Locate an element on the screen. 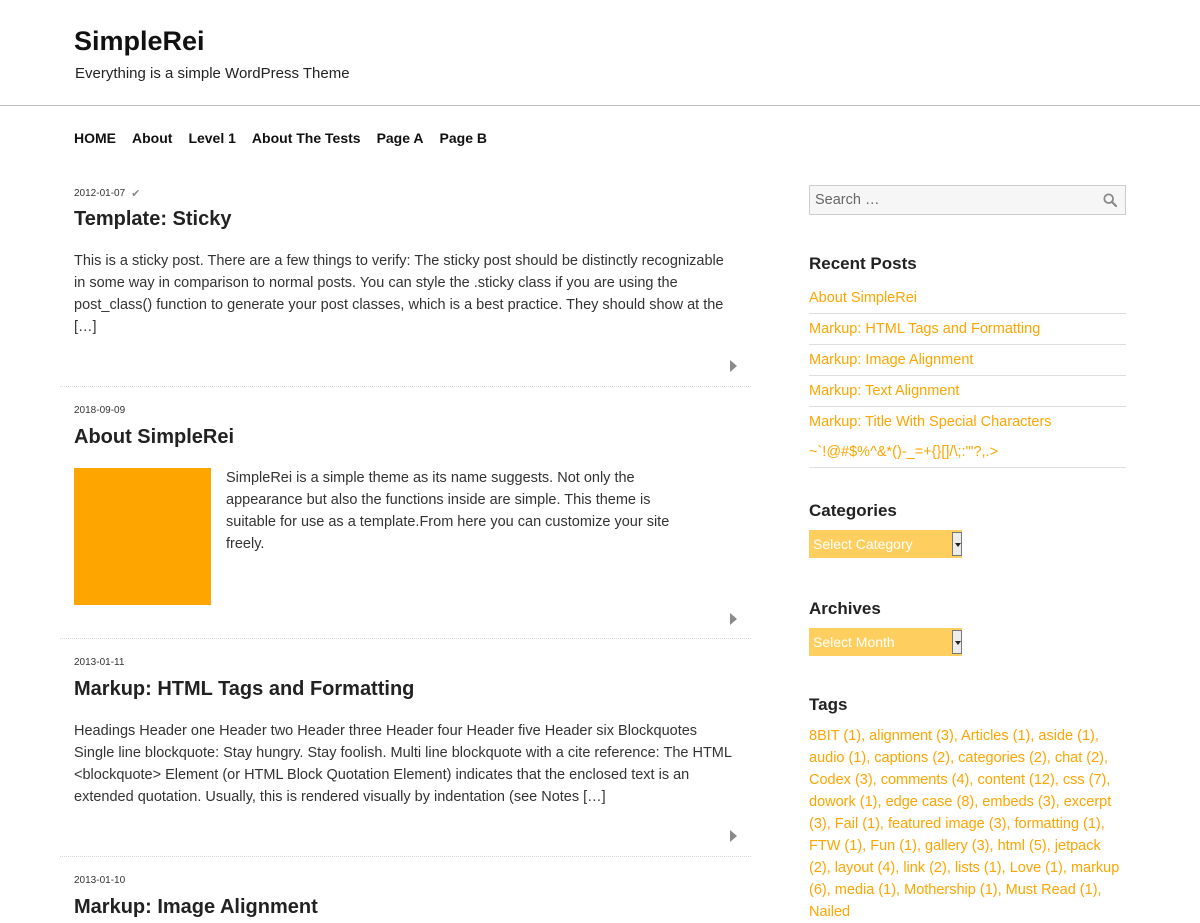  tag-link: embeds (3) is located at coordinates (1018, 802).